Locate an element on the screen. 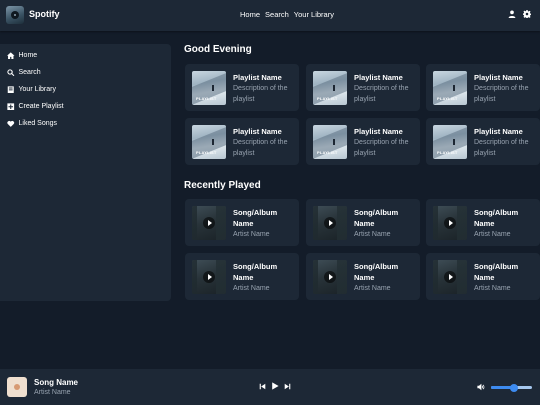  playback-controls is located at coordinates (275, 386).